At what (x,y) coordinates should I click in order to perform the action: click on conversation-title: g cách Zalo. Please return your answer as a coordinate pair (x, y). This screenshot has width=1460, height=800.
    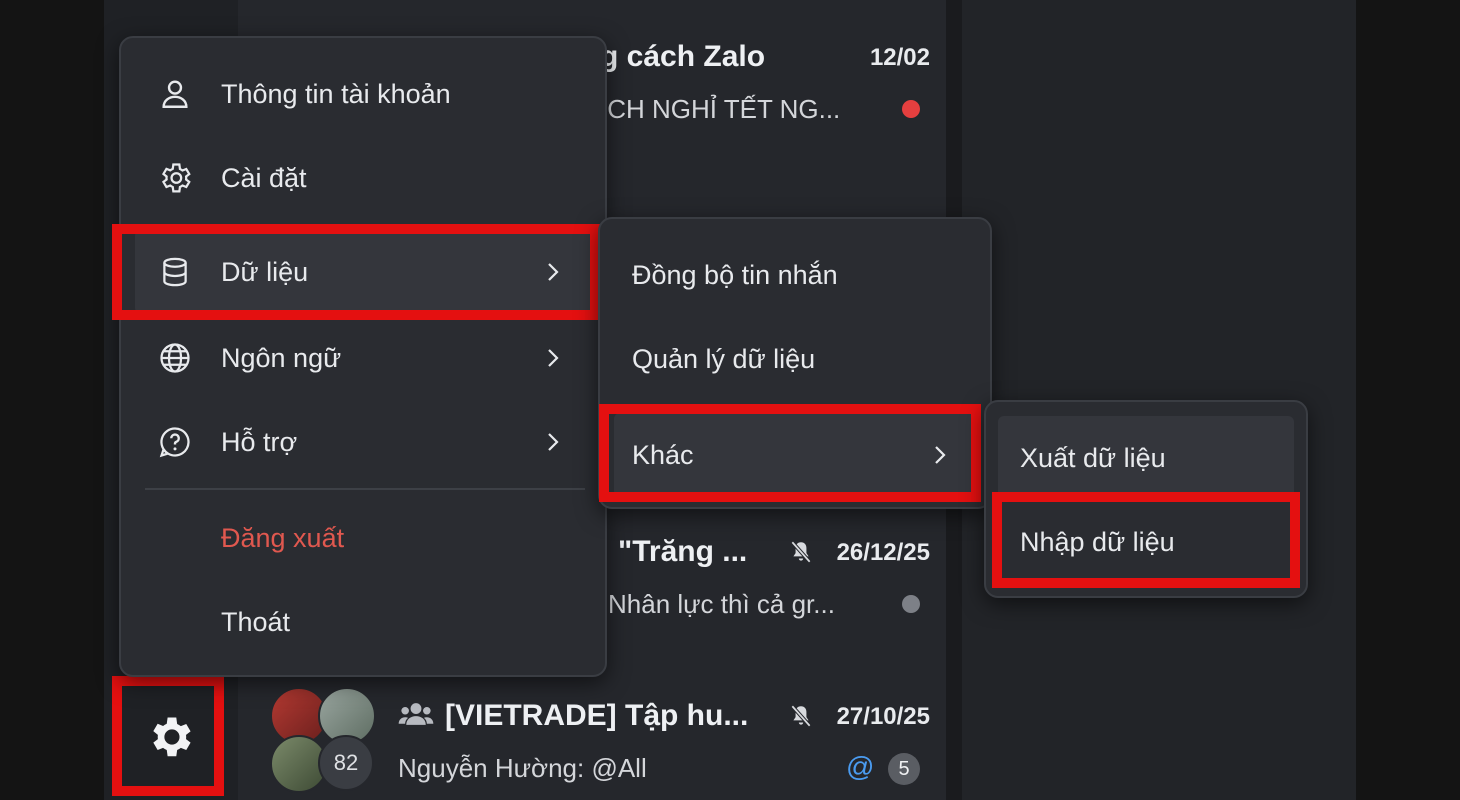
    Looking at the image, I should click on (683, 56).